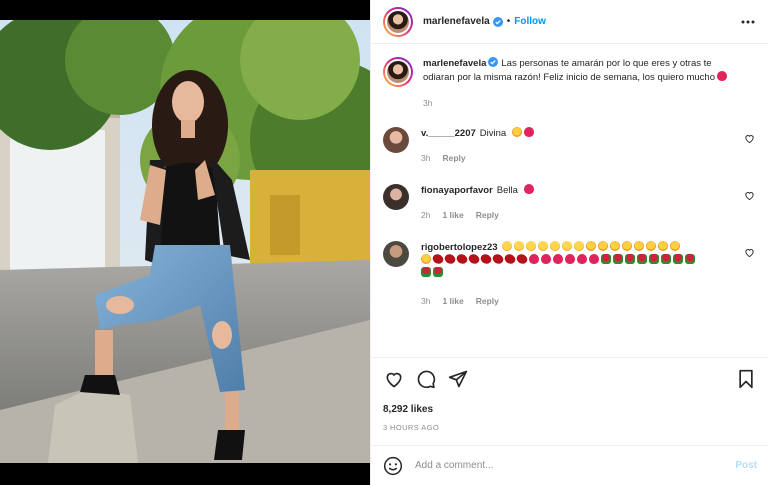 The image size is (768, 485). Describe the element at coordinates (459, 247) in the screenshot. I see `comment-username: rigobertolopez23` at that location.